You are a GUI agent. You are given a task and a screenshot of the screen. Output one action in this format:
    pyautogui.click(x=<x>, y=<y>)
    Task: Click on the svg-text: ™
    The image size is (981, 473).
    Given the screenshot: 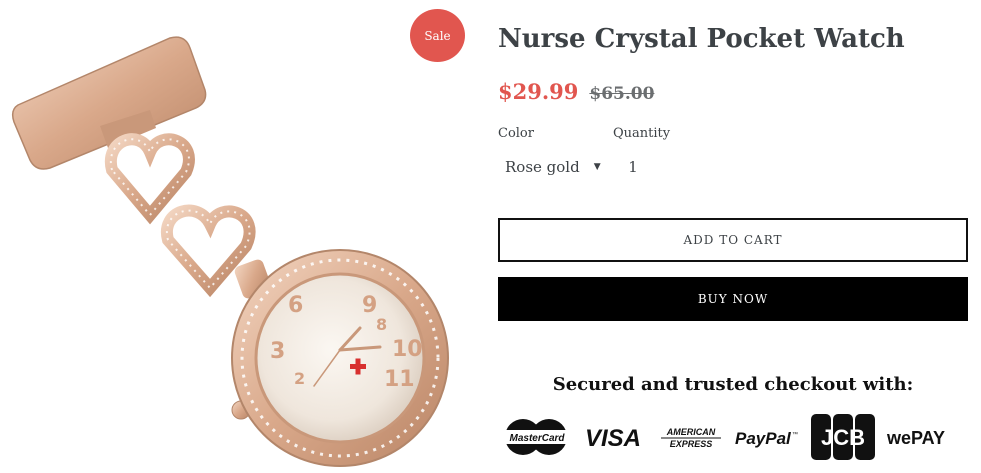 What is the action you would take?
    pyautogui.click(x=795, y=434)
    